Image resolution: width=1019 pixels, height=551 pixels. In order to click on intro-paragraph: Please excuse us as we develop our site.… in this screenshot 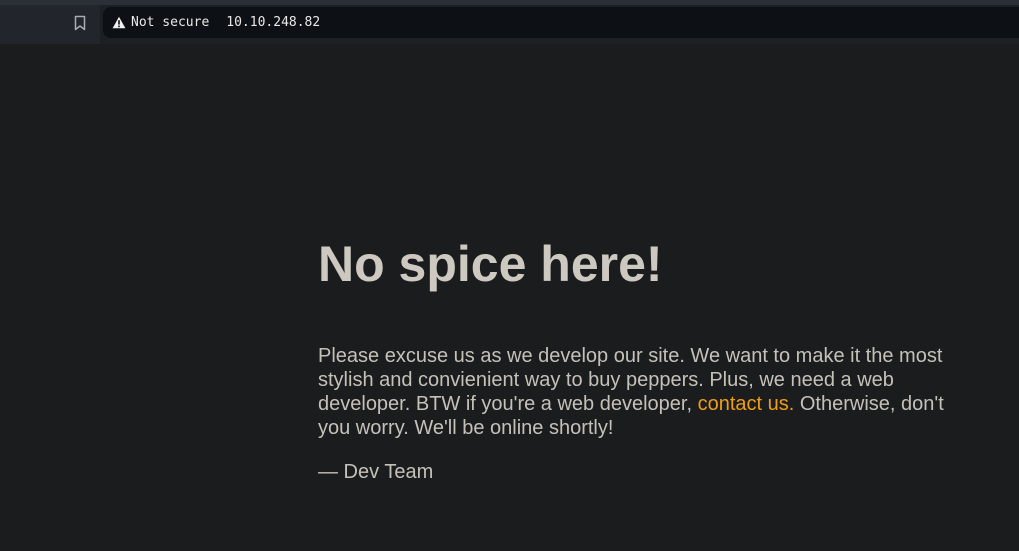, I will do `click(633, 392)`.